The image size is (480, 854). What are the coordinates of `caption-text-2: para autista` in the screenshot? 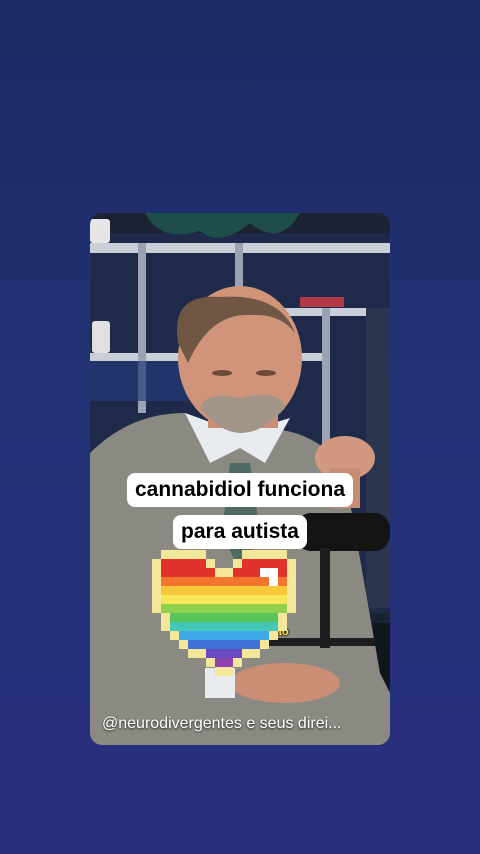 It's located at (240, 532).